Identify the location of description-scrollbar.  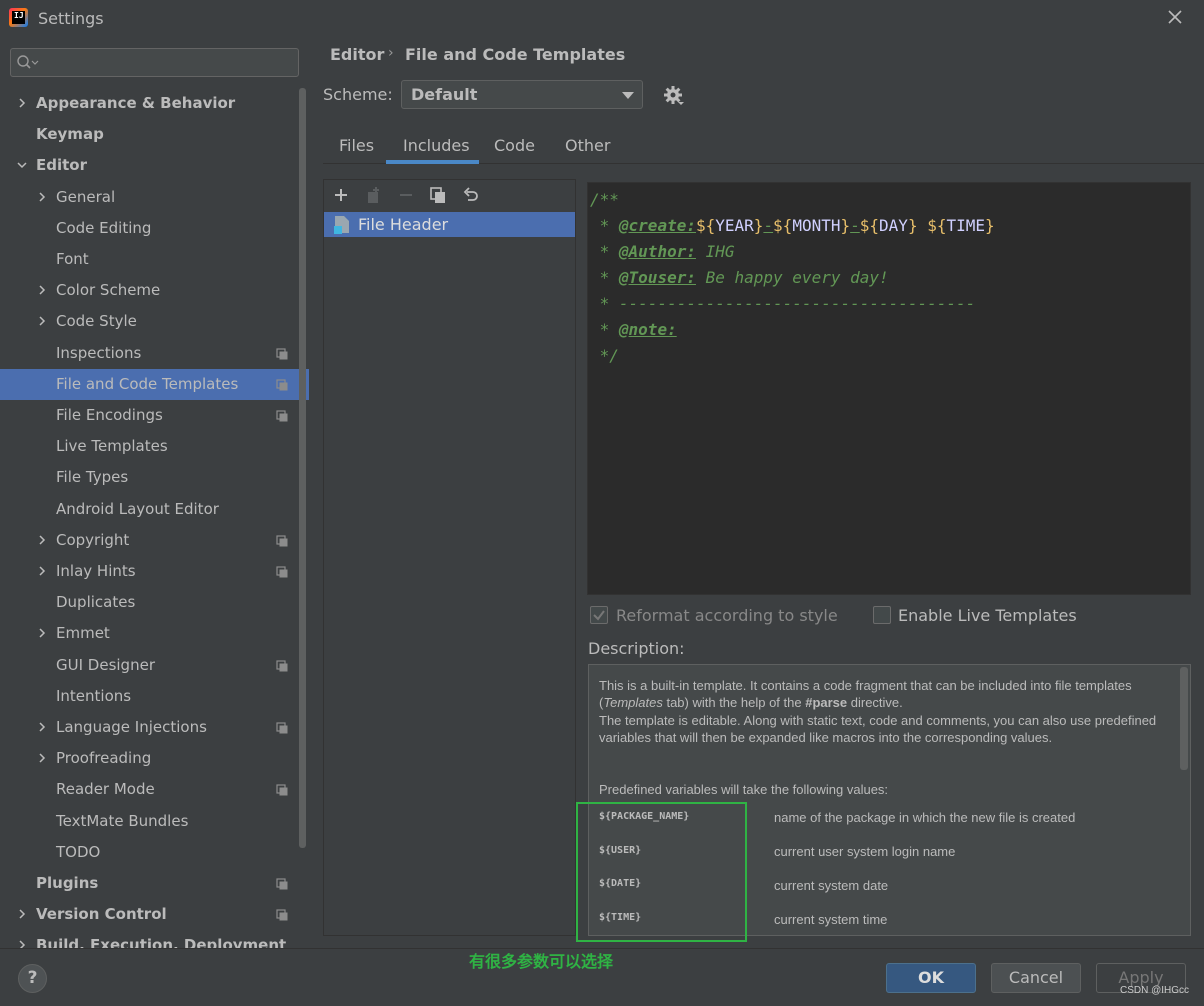
(1184, 718).